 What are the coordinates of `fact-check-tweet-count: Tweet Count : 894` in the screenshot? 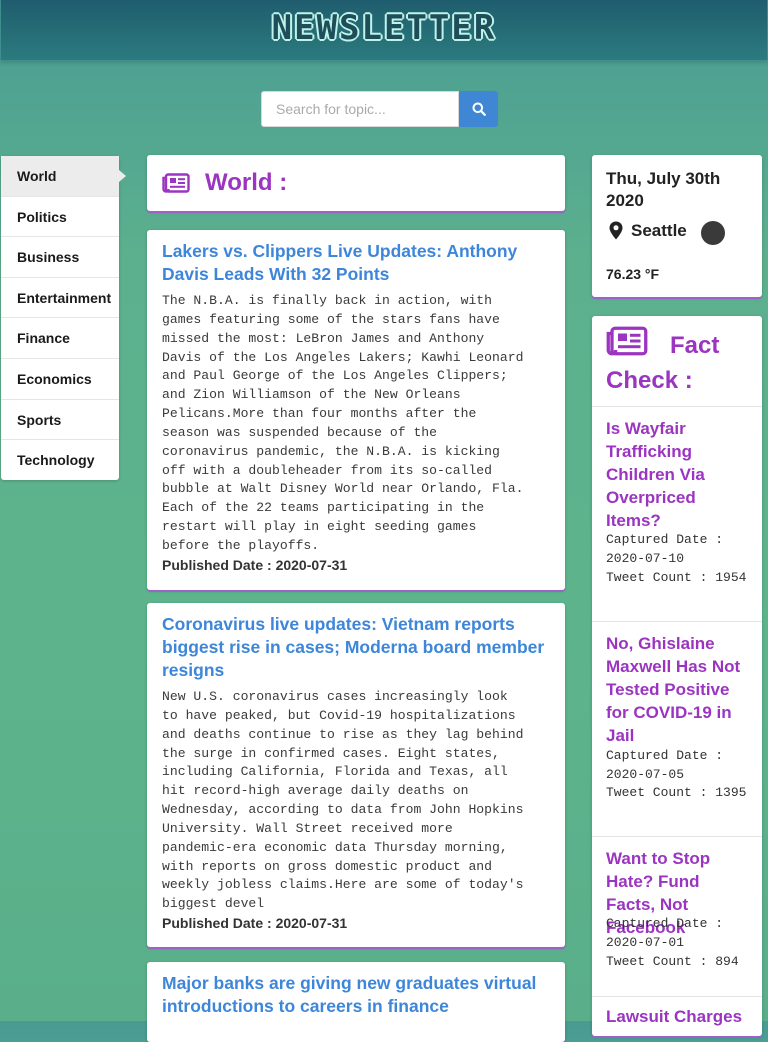 It's located at (672, 961).